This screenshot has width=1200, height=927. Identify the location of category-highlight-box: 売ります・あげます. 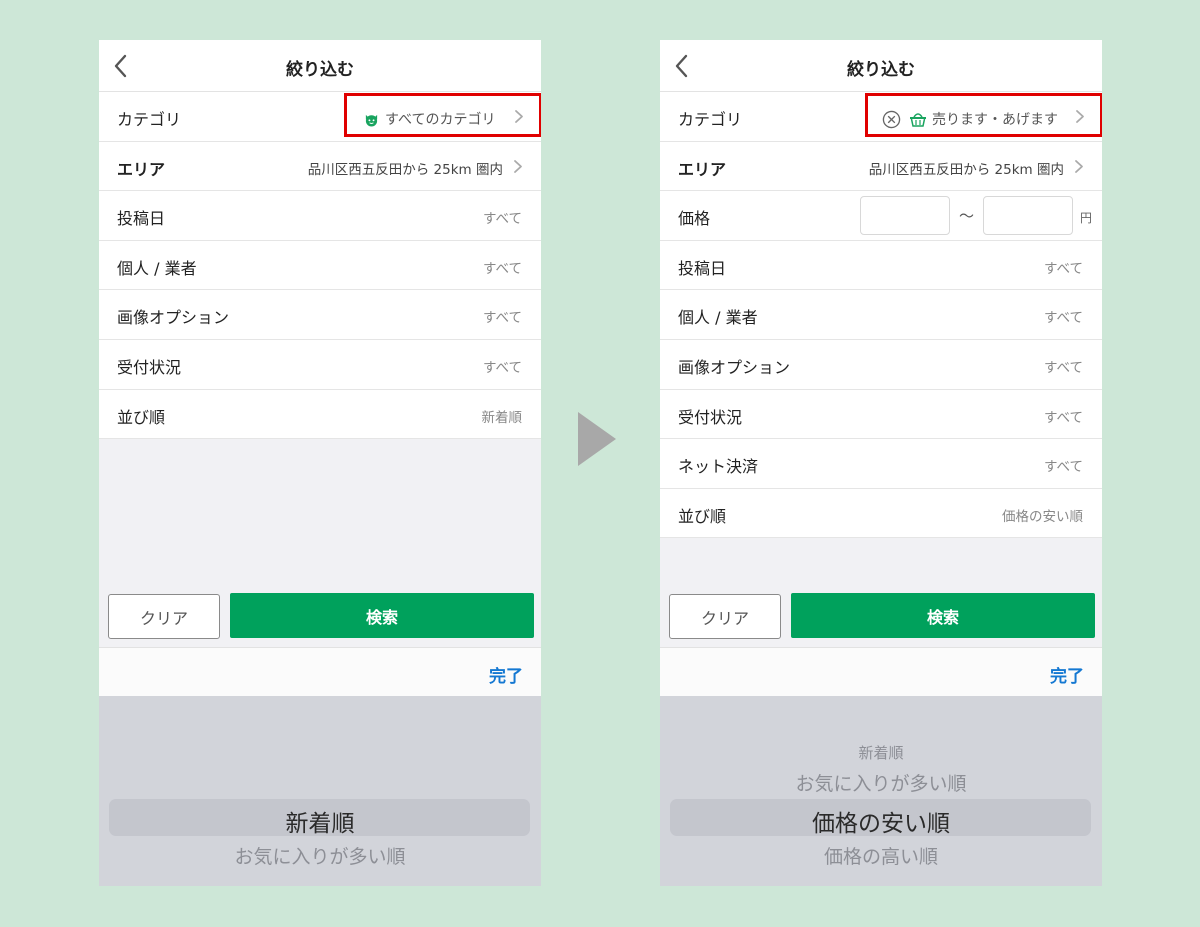
(983, 115).